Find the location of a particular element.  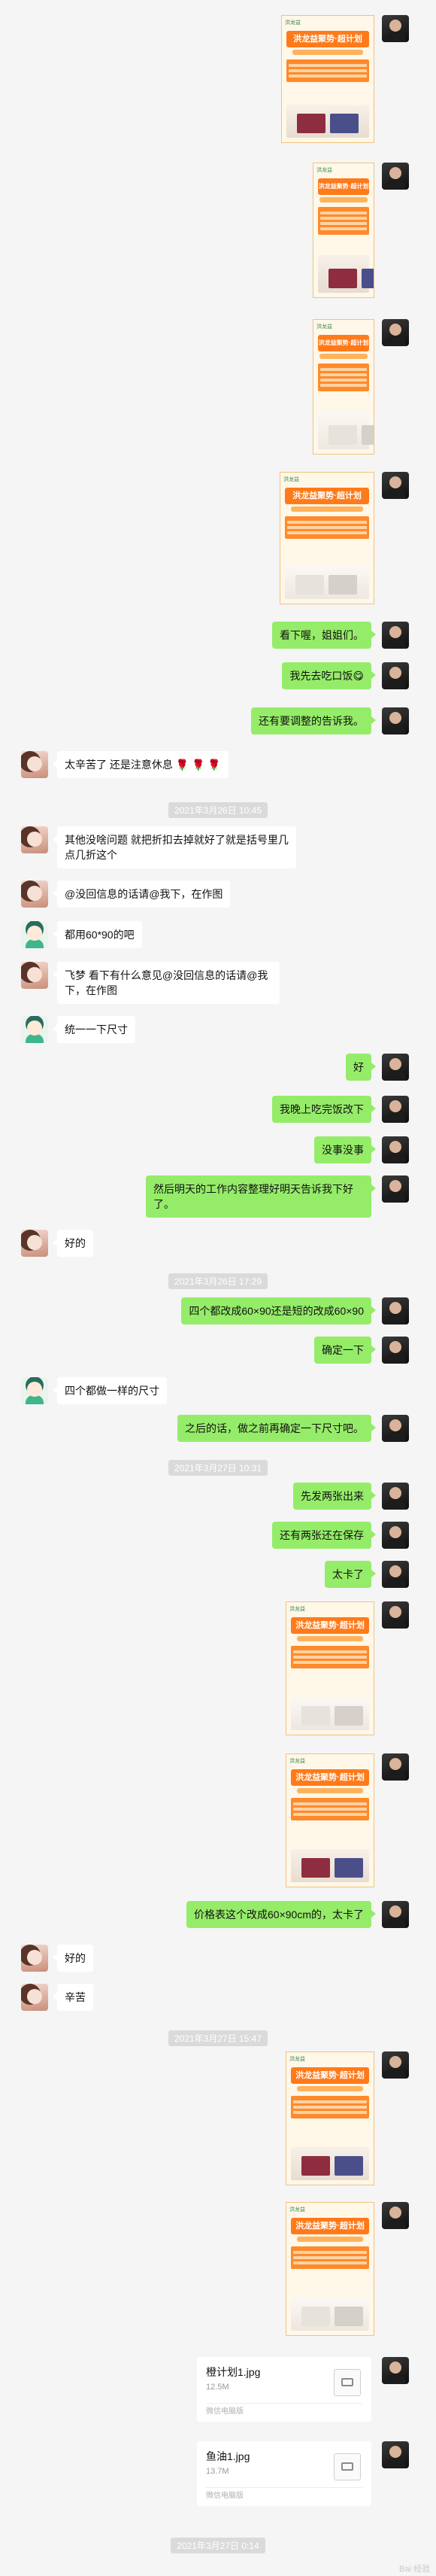

message-bubble: 太辛苦了 还是注意休息 🌹 🌹 🌹 is located at coordinates (141, 764).